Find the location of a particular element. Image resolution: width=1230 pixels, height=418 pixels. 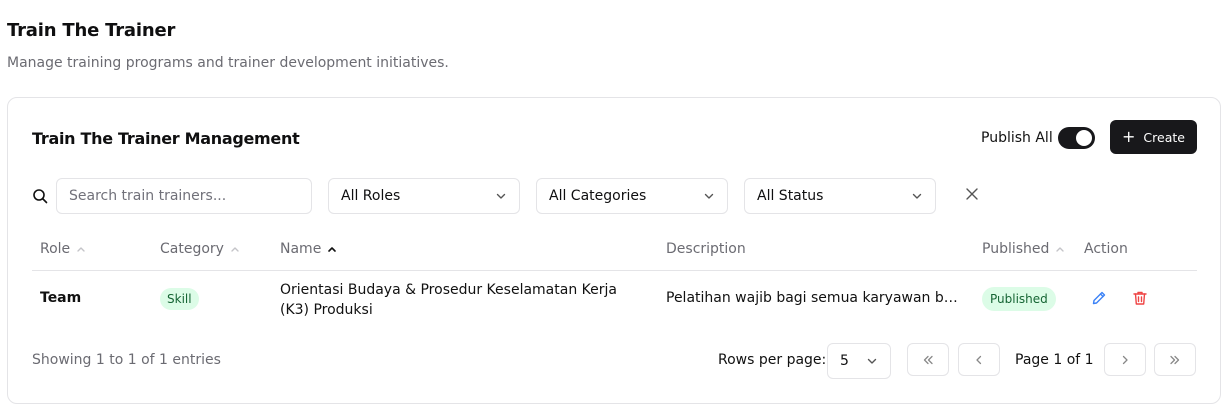

previous-page-button is located at coordinates (979, 359).